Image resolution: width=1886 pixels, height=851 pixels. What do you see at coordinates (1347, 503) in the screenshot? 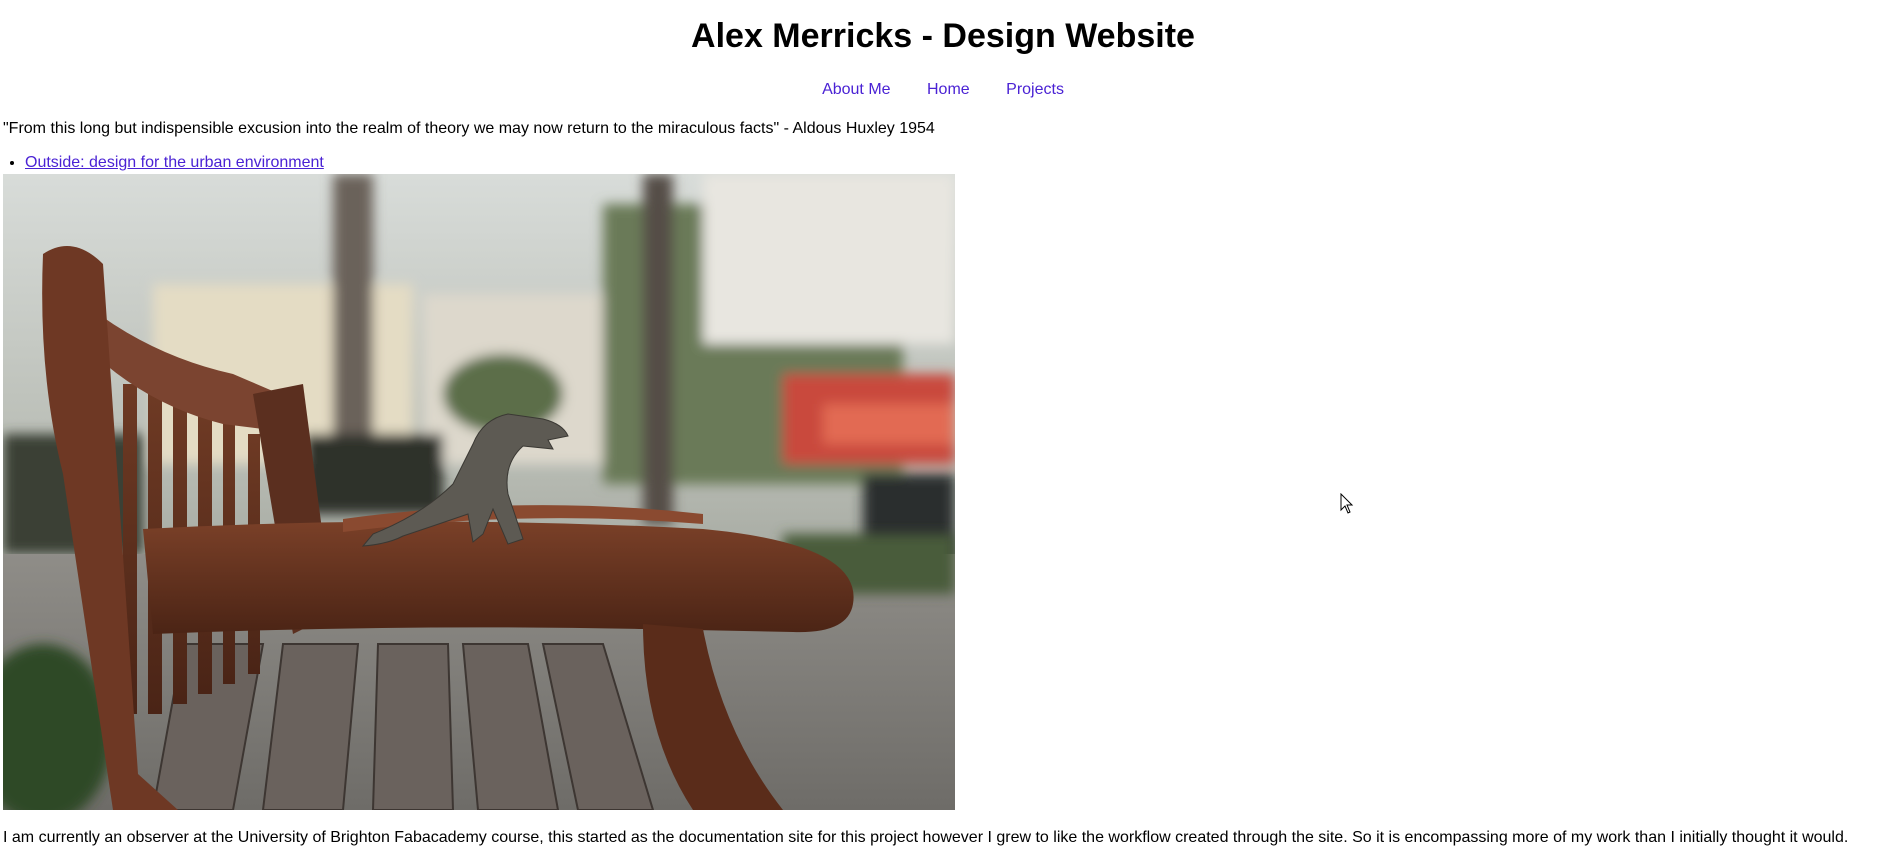
I see `mouse-cursor-icon` at bounding box center [1347, 503].